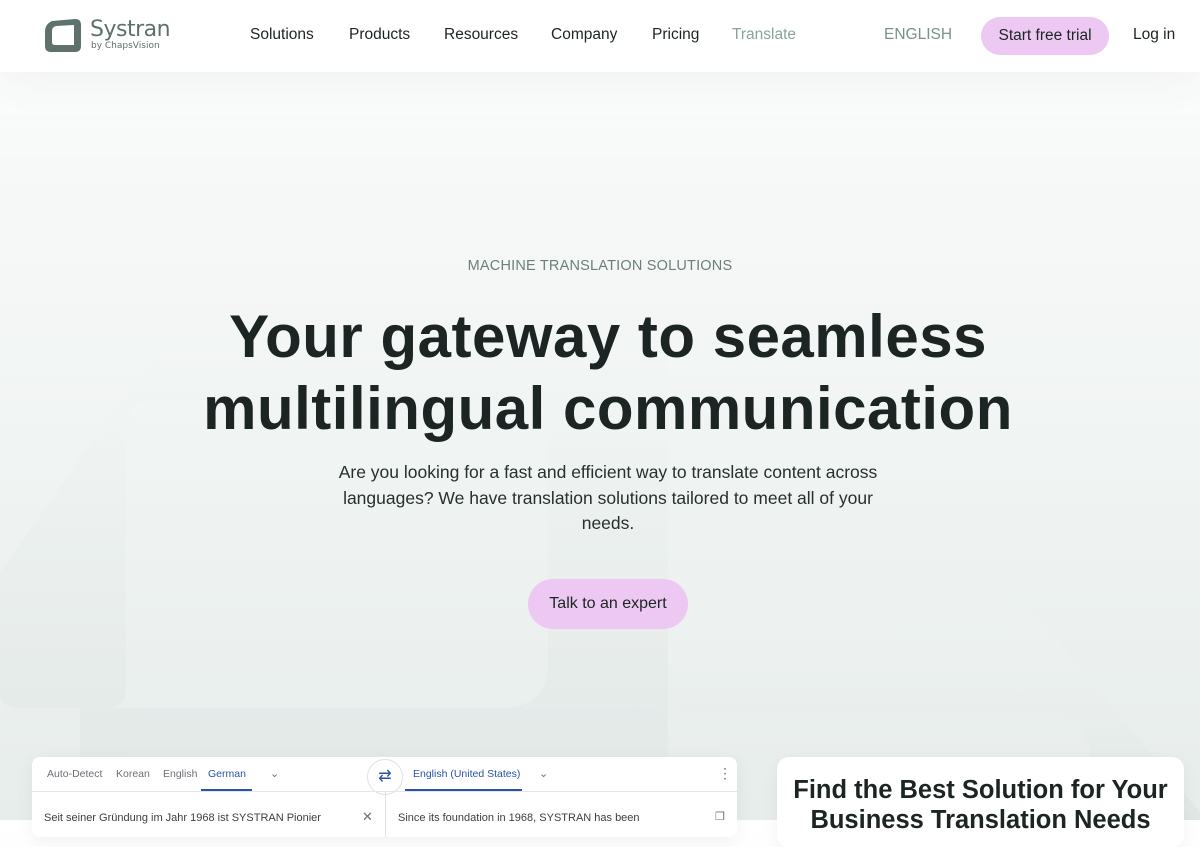 This screenshot has width=1200, height=847. Describe the element at coordinates (385, 814) in the screenshot. I see `translator-panel-divider` at that location.